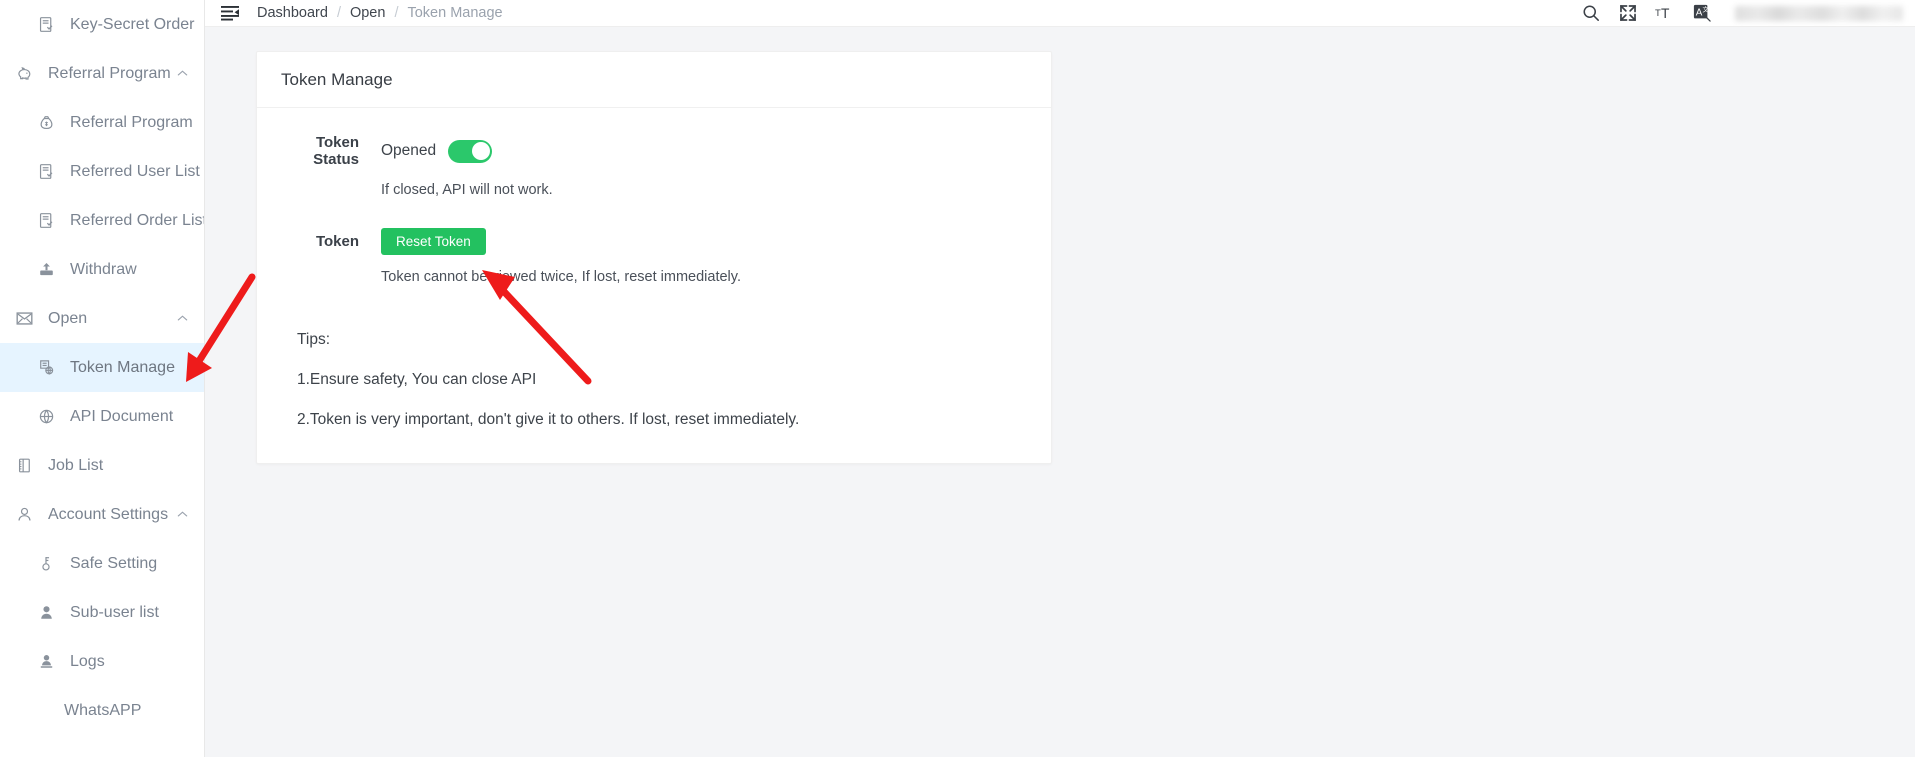  What do you see at coordinates (455, 13) in the screenshot?
I see `breadcrumb-item-token-manage: Token Manage` at bounding box center [455, 13].